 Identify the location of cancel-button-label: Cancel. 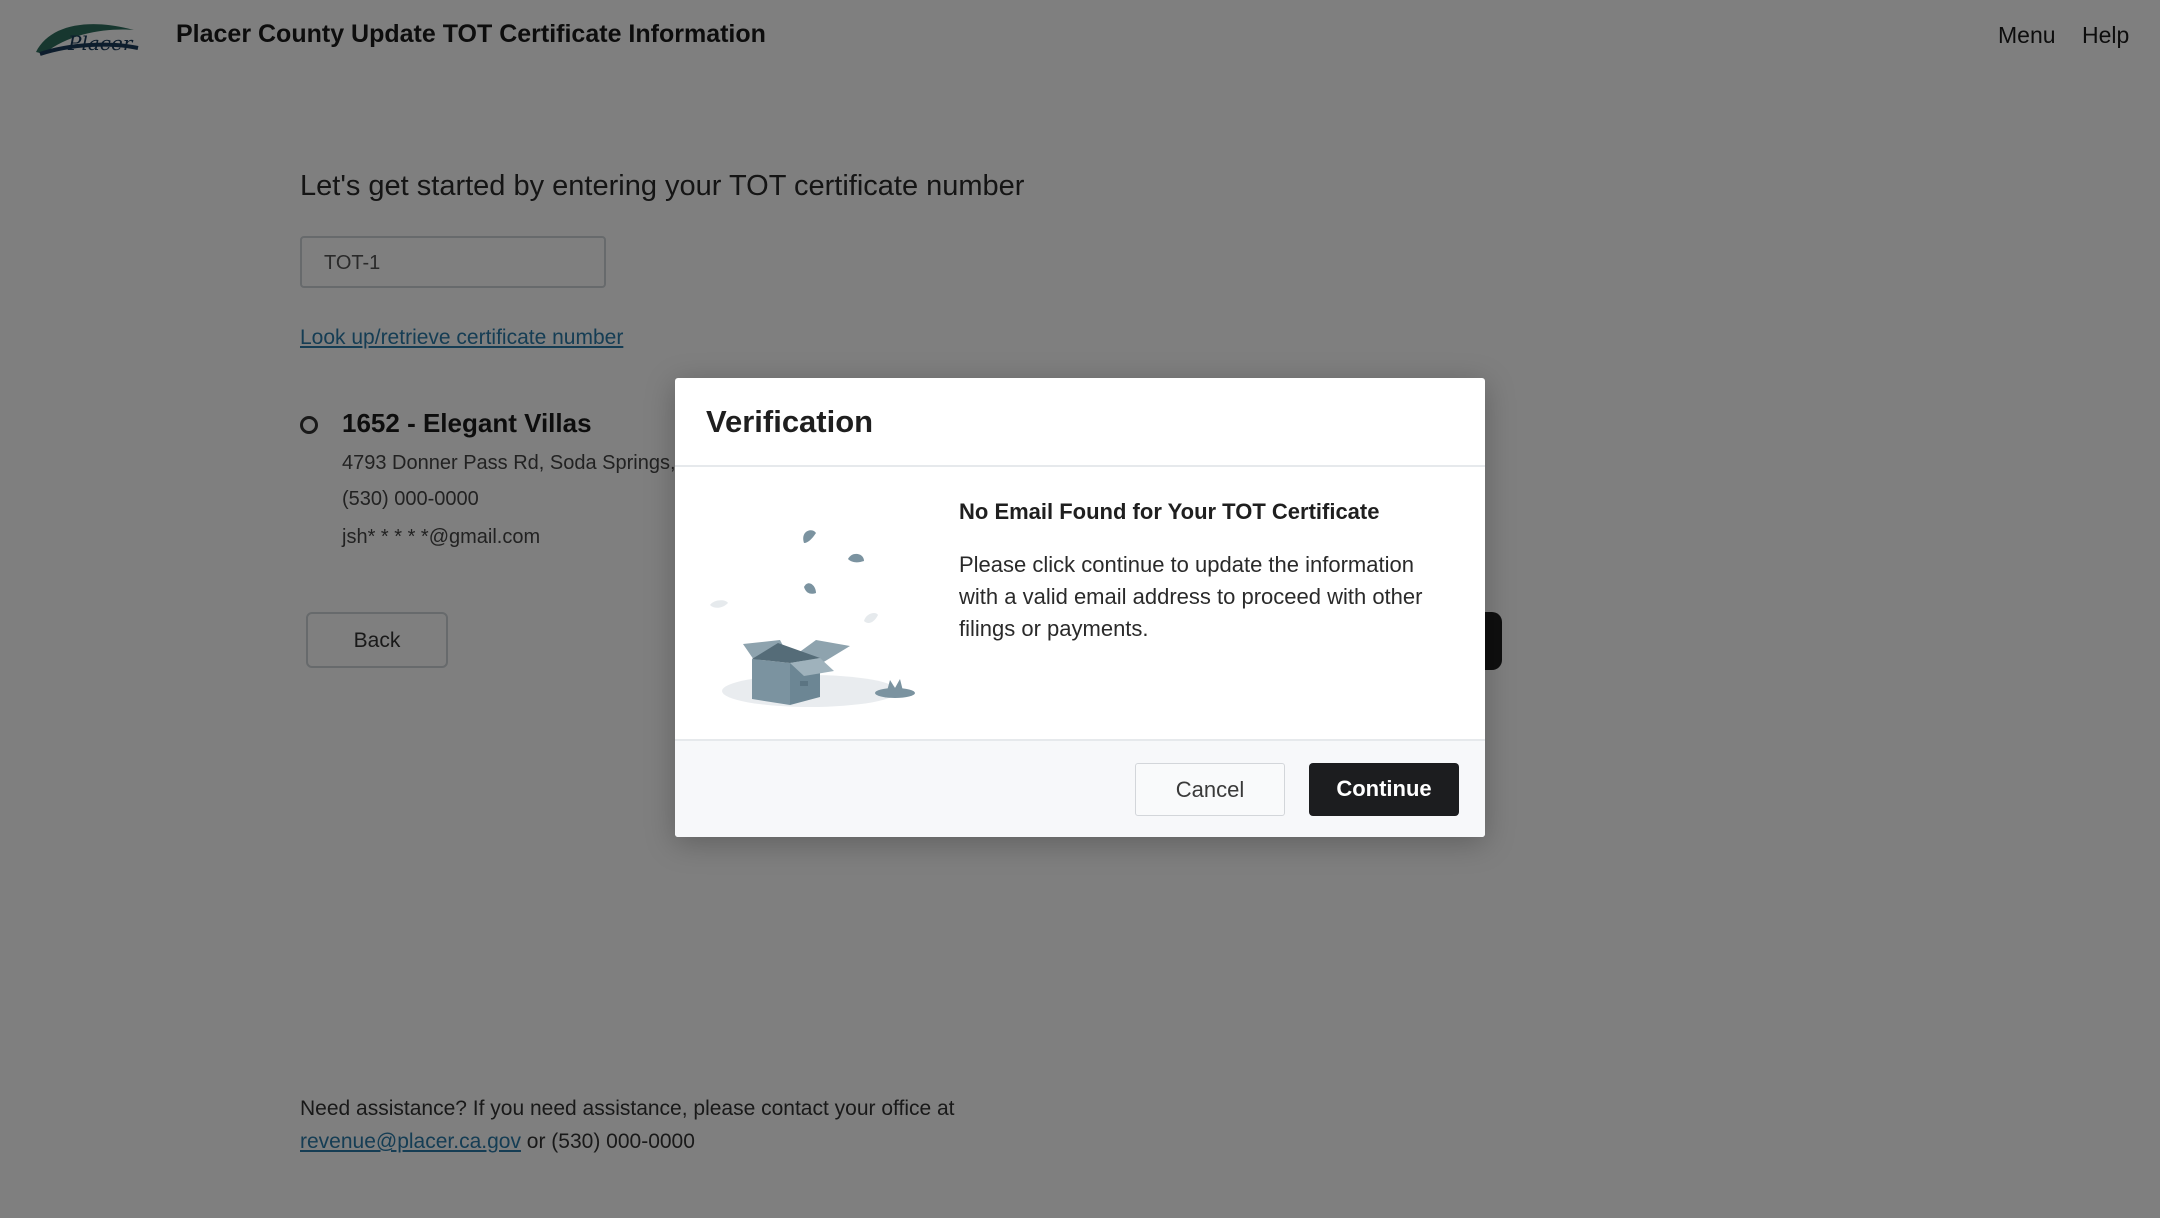
(1210, 789).